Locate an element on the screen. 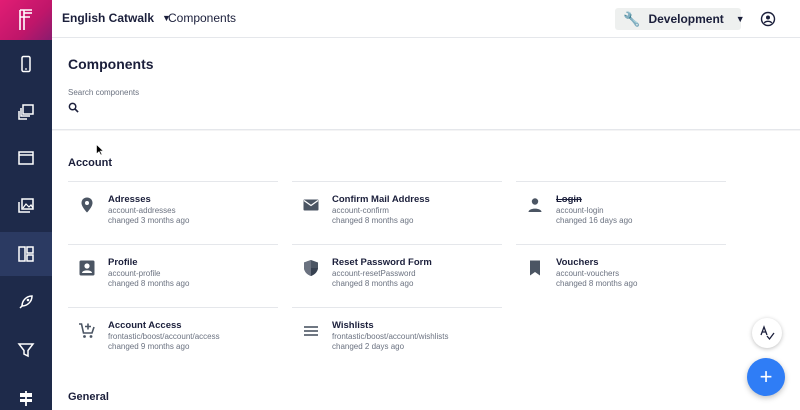 The width and height of the screenshot is (800, 410). search-label: Search components is located at coordinates (104, 92).